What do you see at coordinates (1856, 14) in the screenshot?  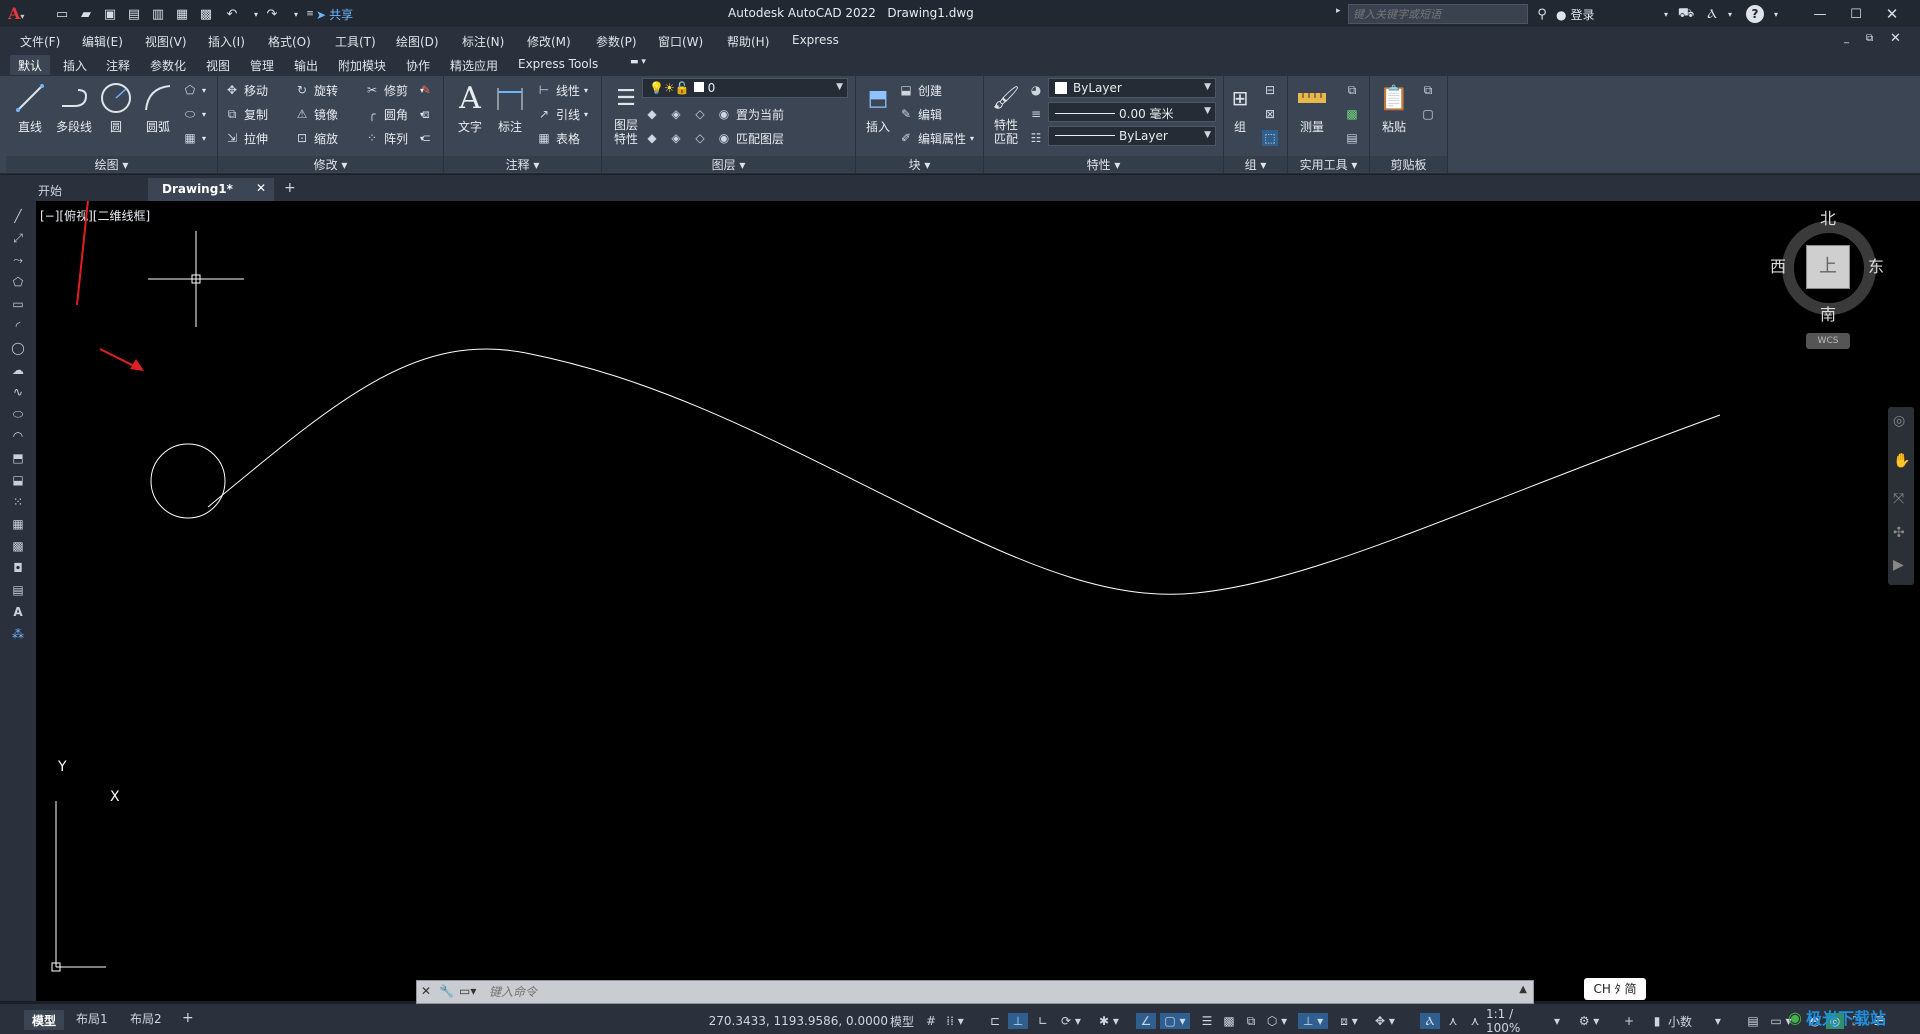 I see `maximize-icon: ☐` at bounding box center [1856, 14].